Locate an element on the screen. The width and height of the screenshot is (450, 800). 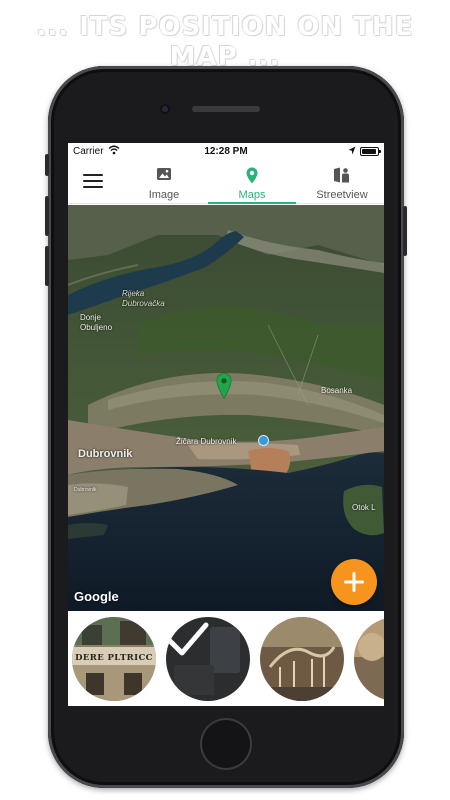
photo-thumbnail-strip: DERE PLTRICC is located at coordinates (226, 658).